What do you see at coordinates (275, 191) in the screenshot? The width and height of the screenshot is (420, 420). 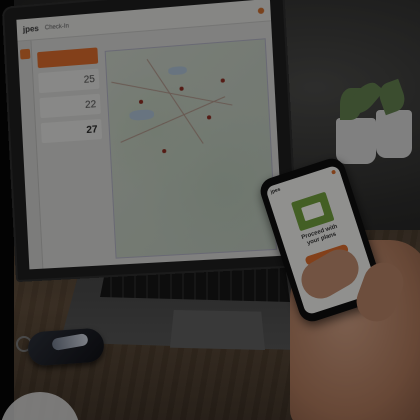 I see `phone-brand: jpes` at bounding box center [275, 191].